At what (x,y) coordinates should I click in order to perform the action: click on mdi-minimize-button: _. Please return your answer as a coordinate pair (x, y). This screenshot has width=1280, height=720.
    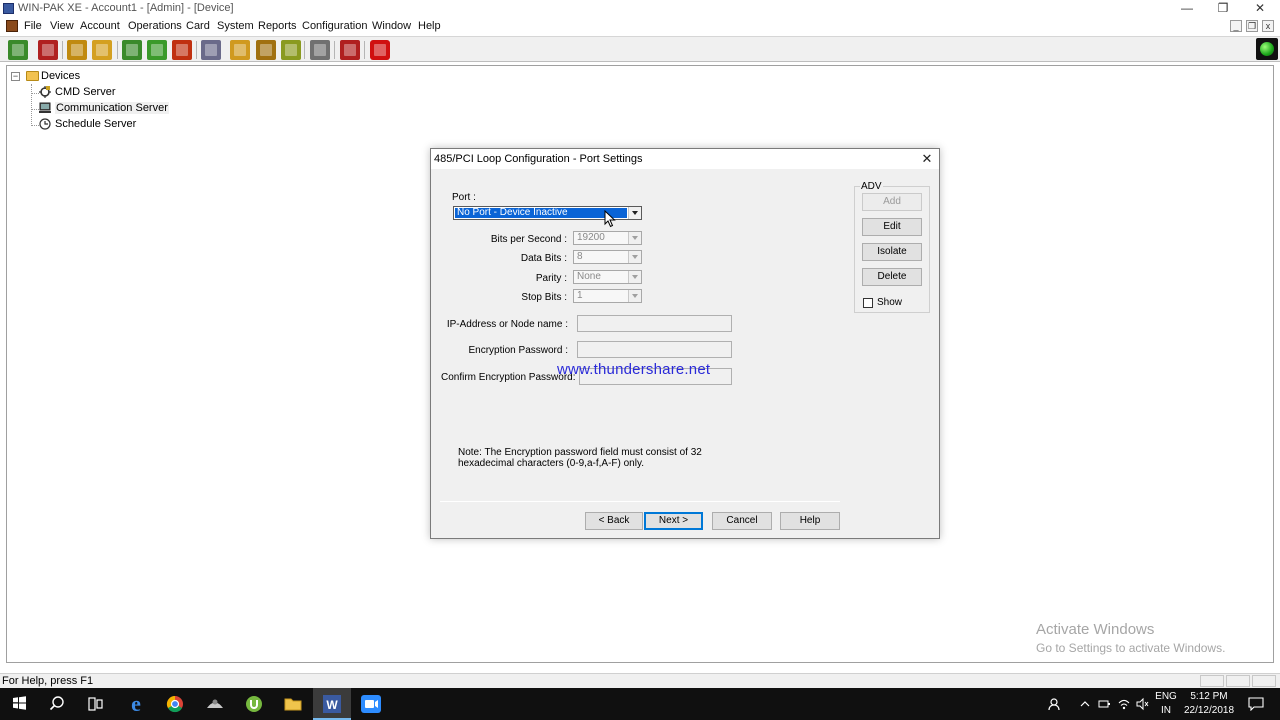
    Looking at the image, I should click on (1236, 26).